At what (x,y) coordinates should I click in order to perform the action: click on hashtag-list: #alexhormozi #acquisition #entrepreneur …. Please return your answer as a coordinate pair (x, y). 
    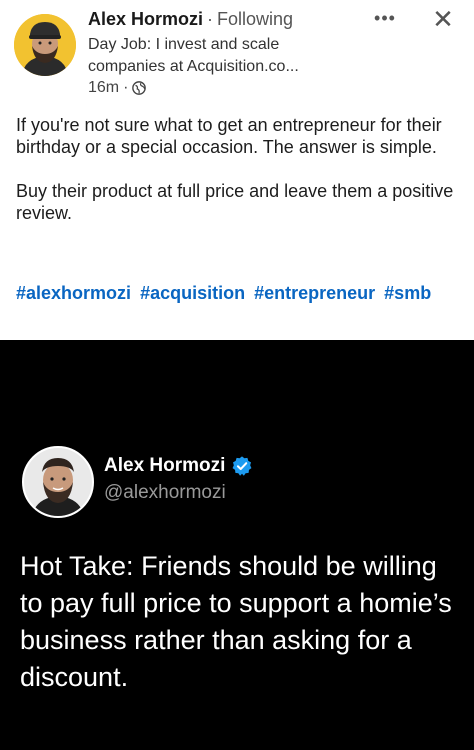
    Looking at the image, I should click on (236, 293).